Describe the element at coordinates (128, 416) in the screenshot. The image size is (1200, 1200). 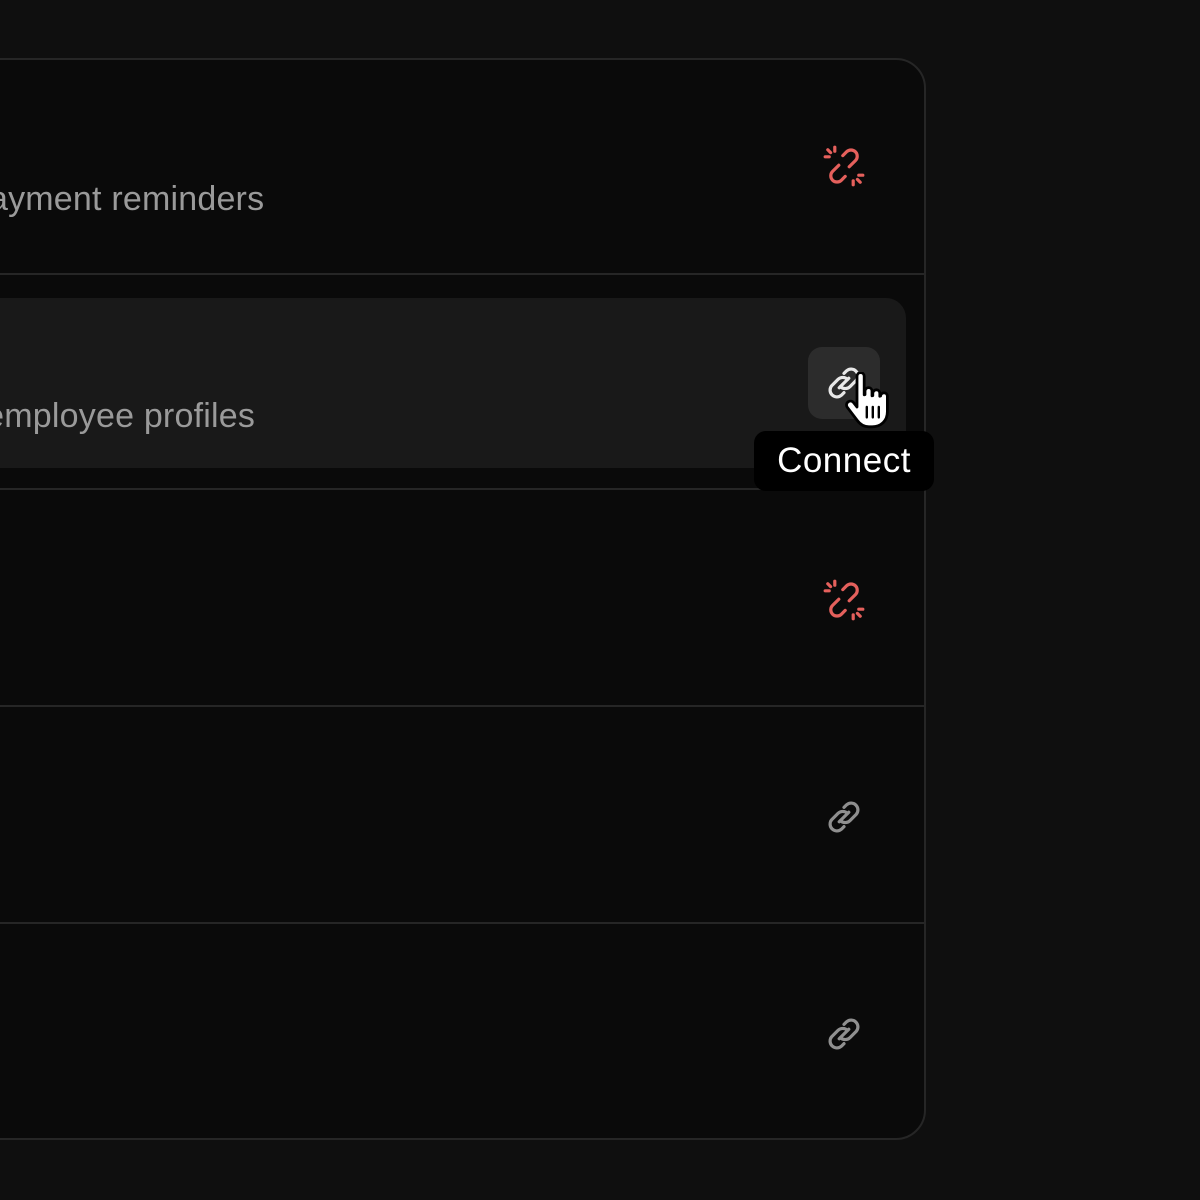
I see `integration-description: ync employee profiles` at that location.